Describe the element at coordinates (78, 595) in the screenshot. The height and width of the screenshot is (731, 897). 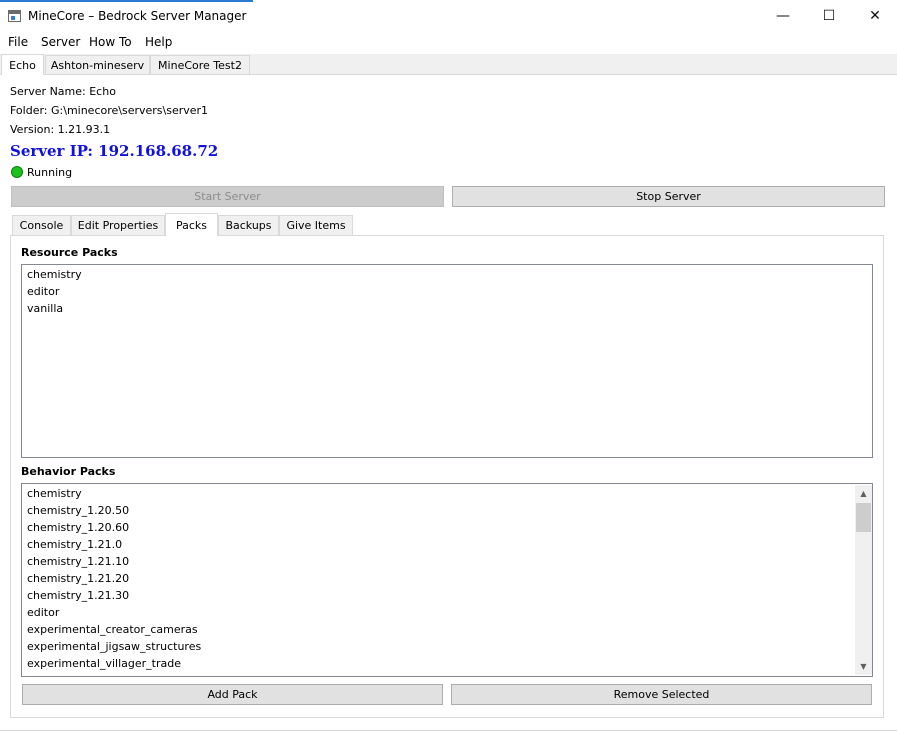
I see `list-item: chemistry_1.21.30` at that location.